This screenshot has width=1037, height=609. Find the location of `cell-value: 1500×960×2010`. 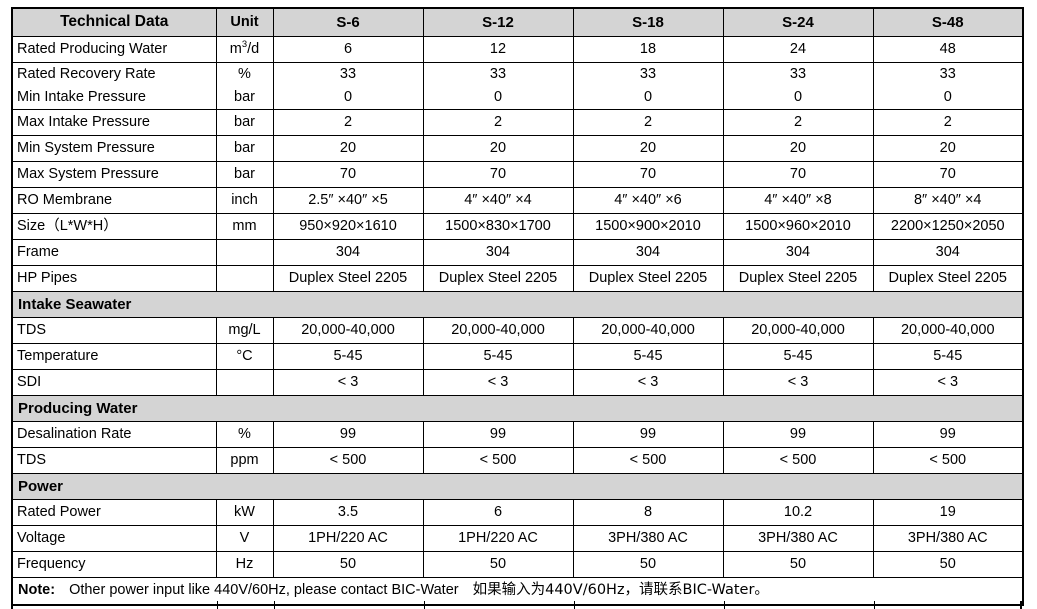

cell-value: 1500×960×2010 is located at coordinates (798, 226).